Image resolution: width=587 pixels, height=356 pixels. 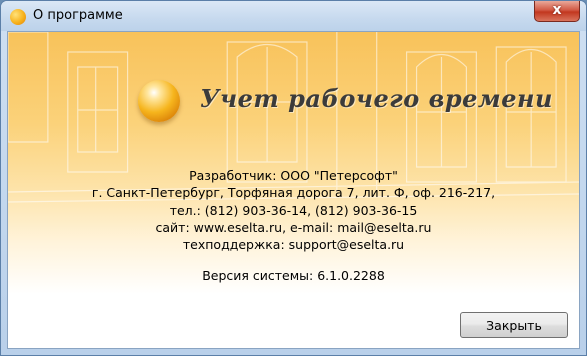 What do you see at coordinates (78, 15) in the screenshot?
I see `window-title: О программе` at bounding box center [78, 15].